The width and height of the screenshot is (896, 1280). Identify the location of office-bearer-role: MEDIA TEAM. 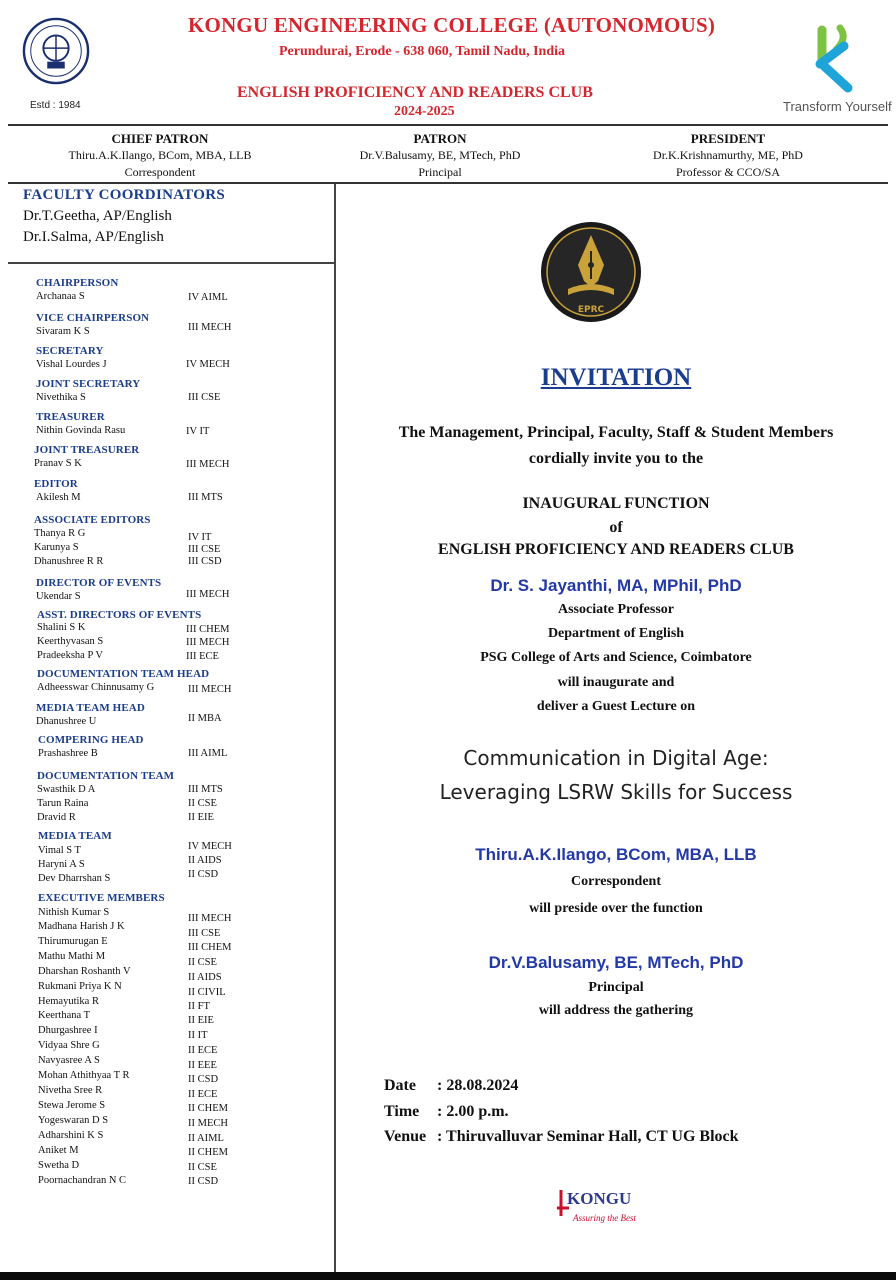
(75, 836).